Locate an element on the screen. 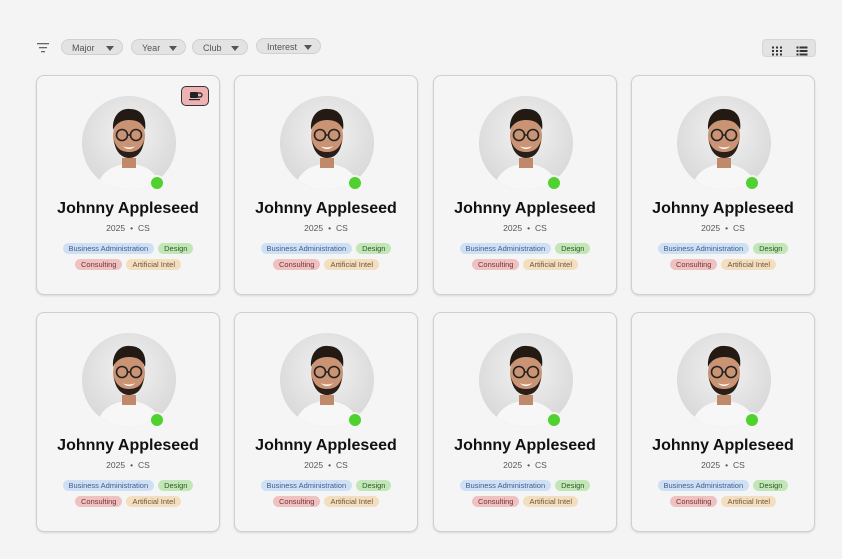  filter-year-label: Year is located at coordinates (151, 48).